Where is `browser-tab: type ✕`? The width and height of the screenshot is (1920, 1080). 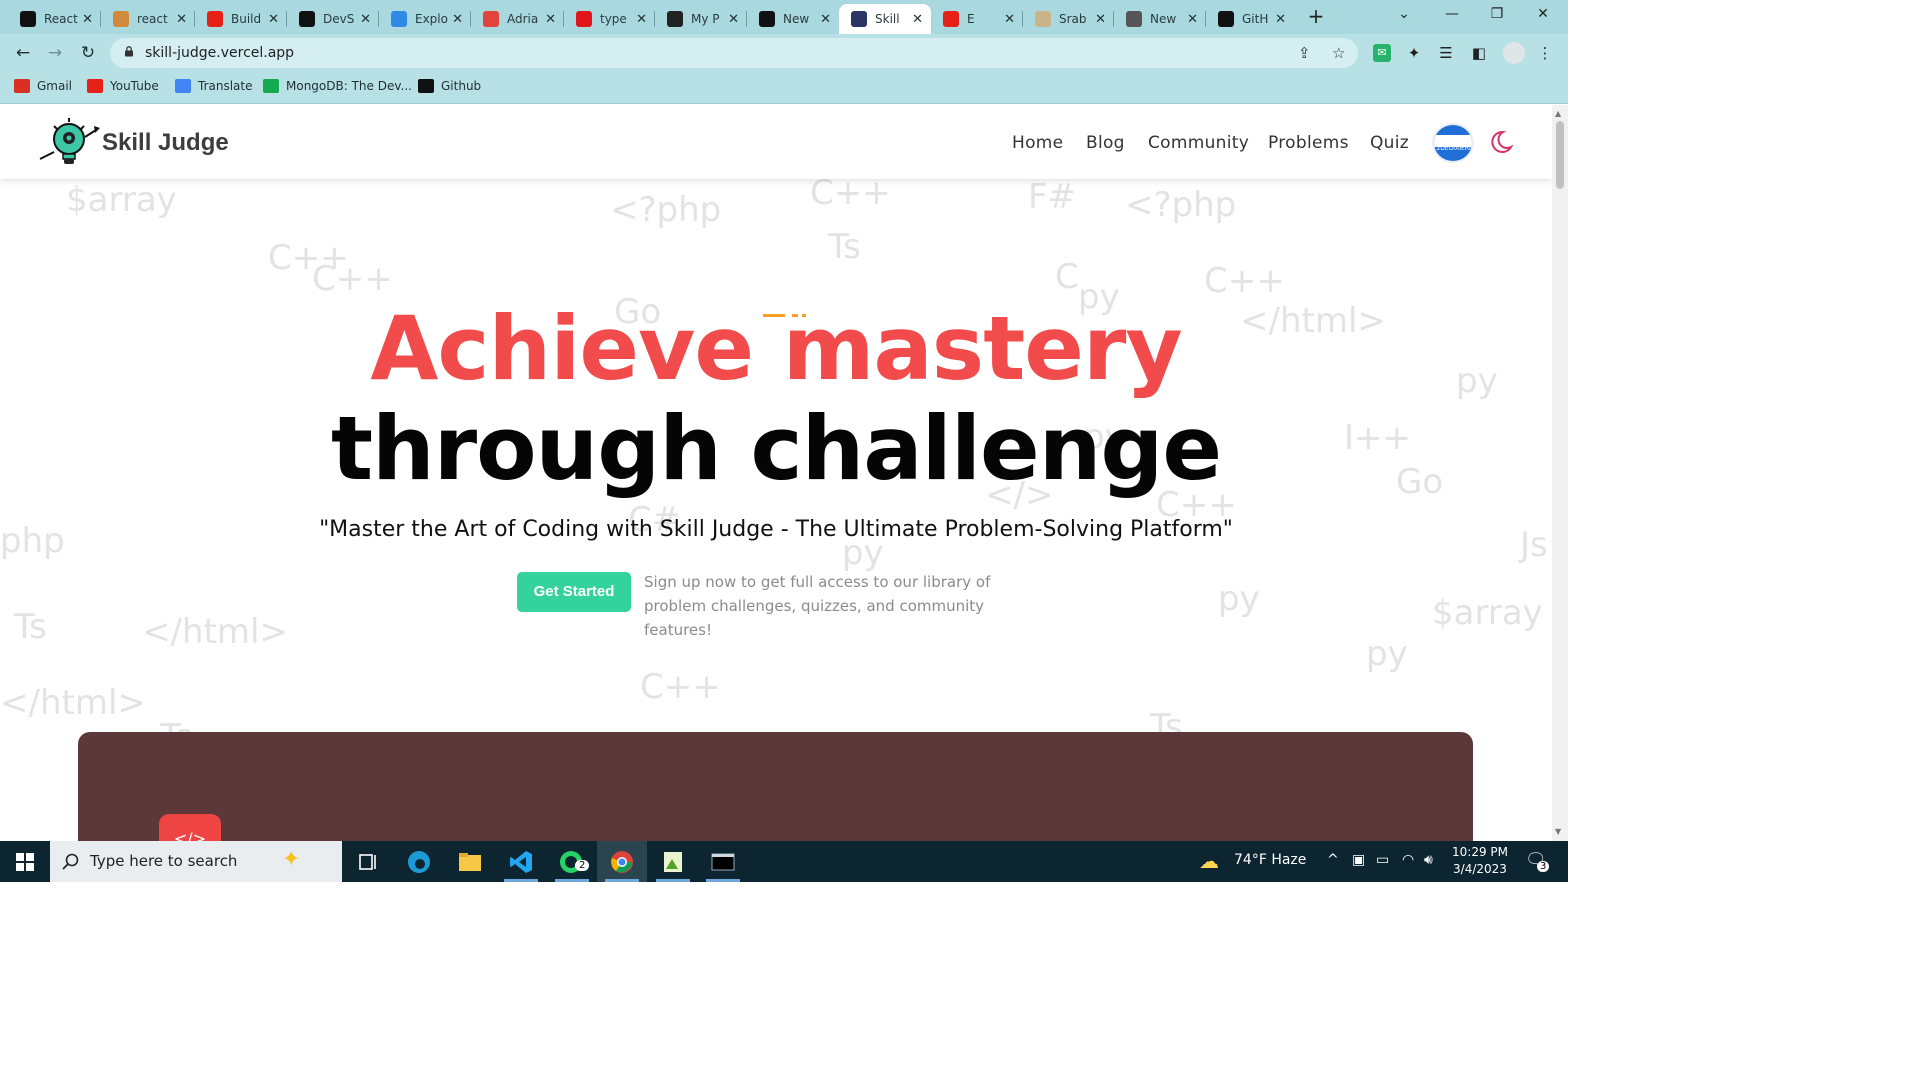
browser-tab: type ✕ is located at coordinates (609, 19).